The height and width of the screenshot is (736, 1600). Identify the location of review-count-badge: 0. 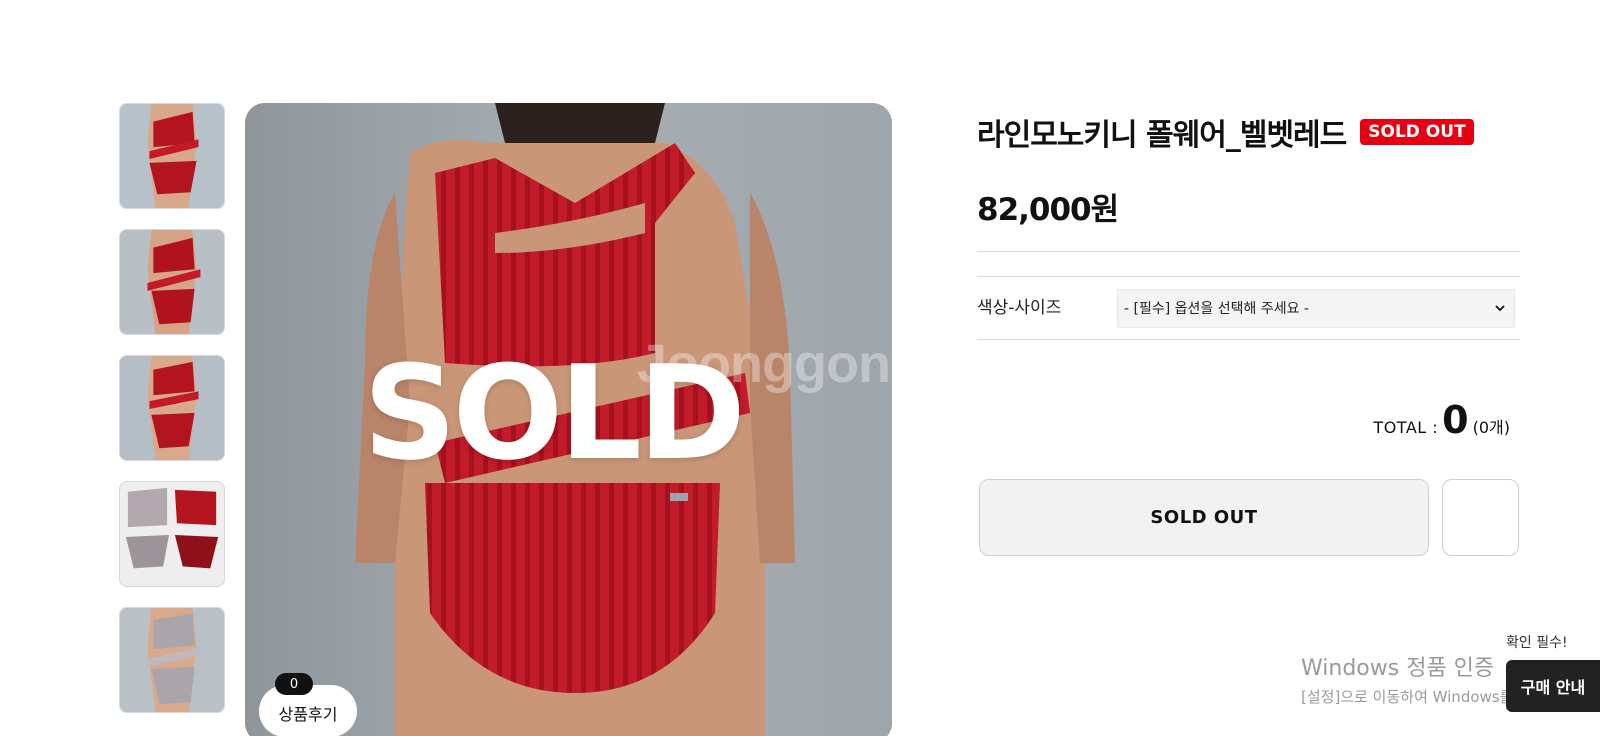
(294, 684).